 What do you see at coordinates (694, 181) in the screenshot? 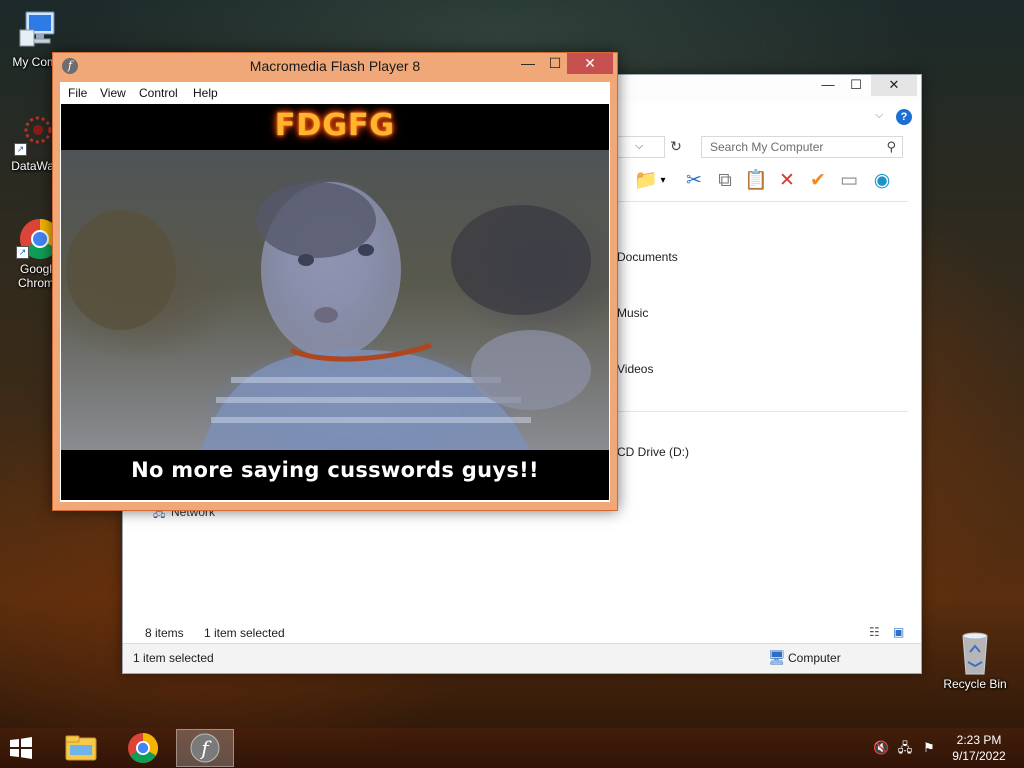
I see `cut-icon: ✂` at bounding box center [694, 181].